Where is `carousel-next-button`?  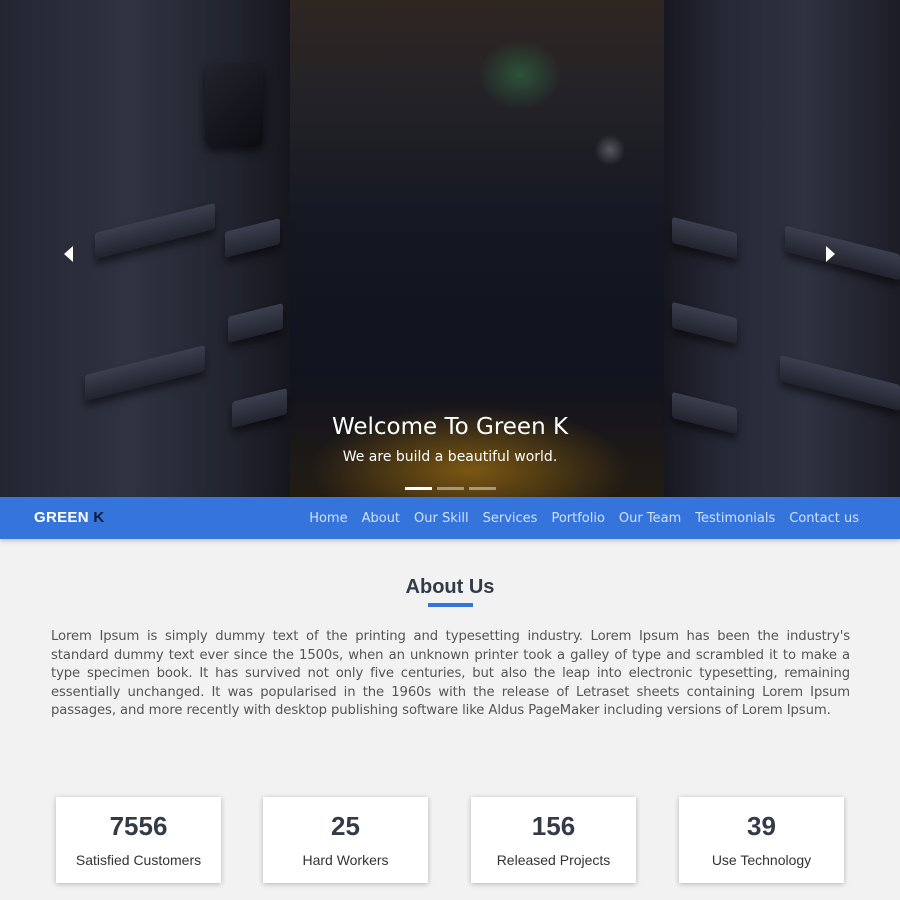 carousel-next-button is located at coordinates (831, 254).